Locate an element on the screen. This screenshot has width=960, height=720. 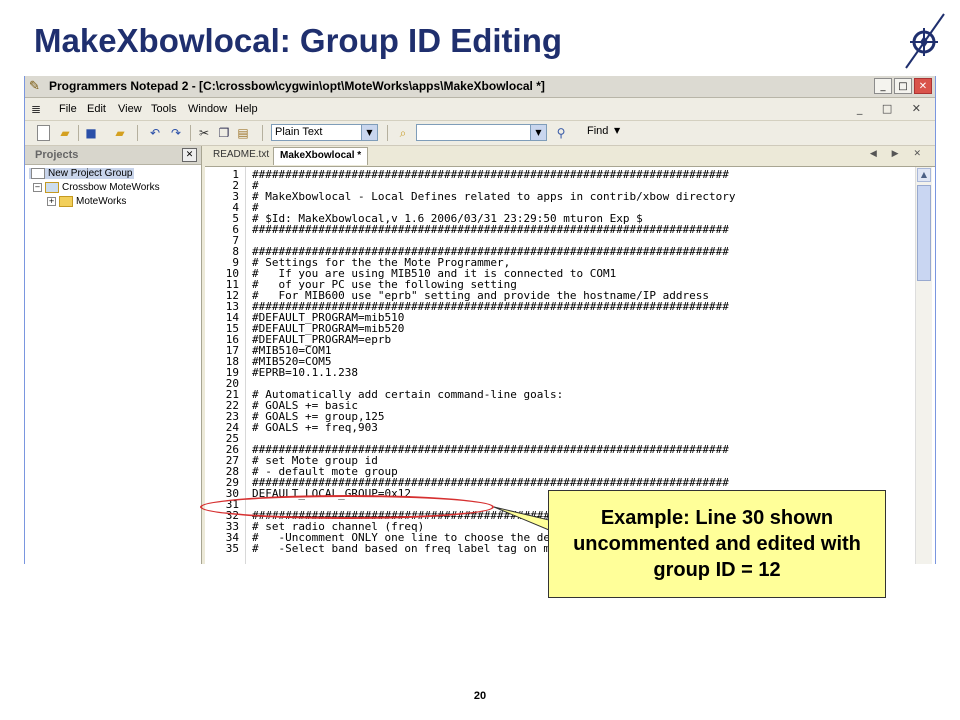
document-menu-icon: ≣ is located at coordinates (36, 109).